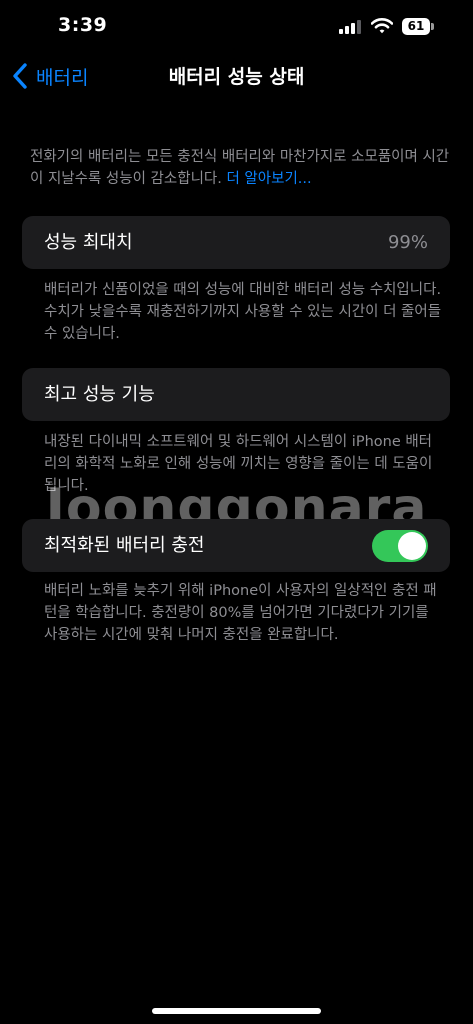  Describe the element at coordinates (83, 25) in the screenshot. I see `status-time: 3:39` at that location.